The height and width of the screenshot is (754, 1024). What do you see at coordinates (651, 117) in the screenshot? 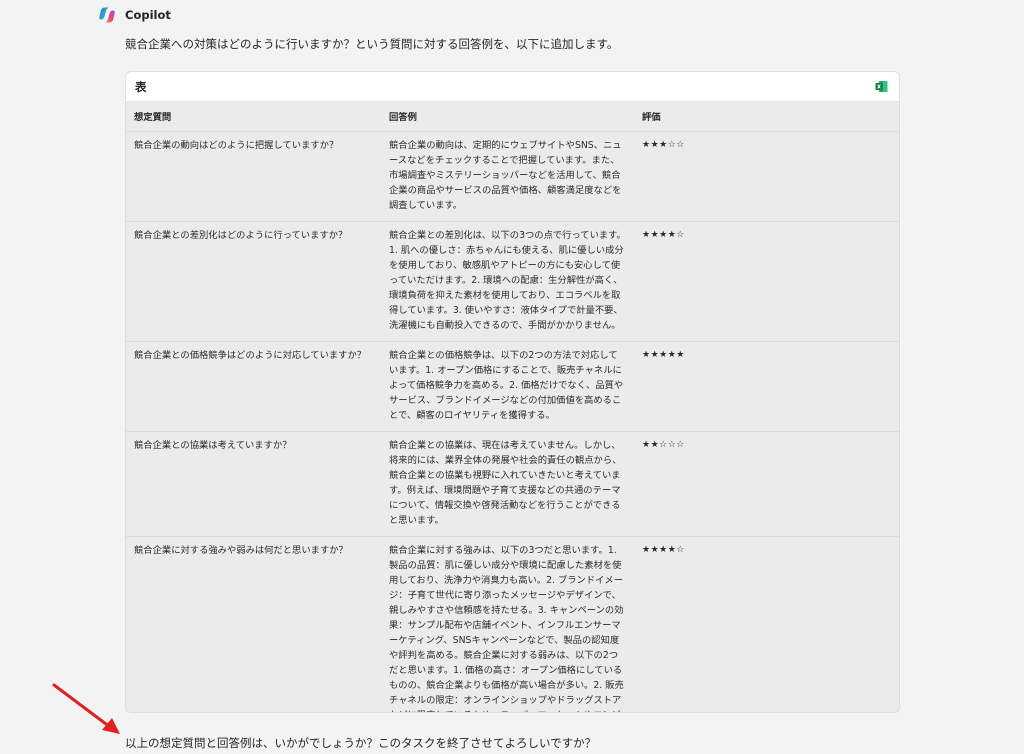
I see `column-header-rating: 評価` at bounding box center [651, 117].